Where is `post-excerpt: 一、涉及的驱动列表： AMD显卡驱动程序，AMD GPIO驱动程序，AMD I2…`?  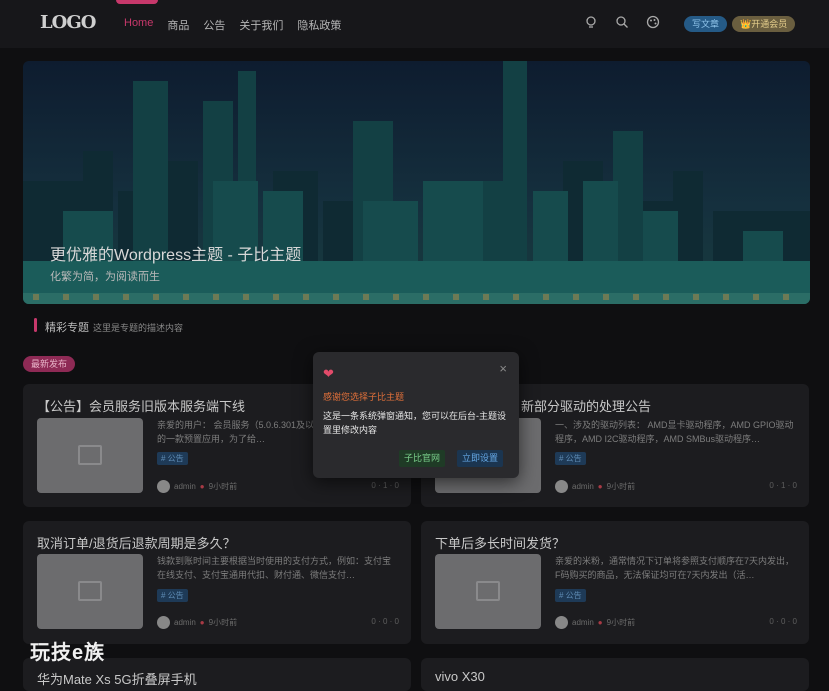
post-excerpt: 一、涉及的驱动列表： AMD显卡驱动程序，AMD GPIO驱动程序，AMD I2… is located at coordinates (674, 432).